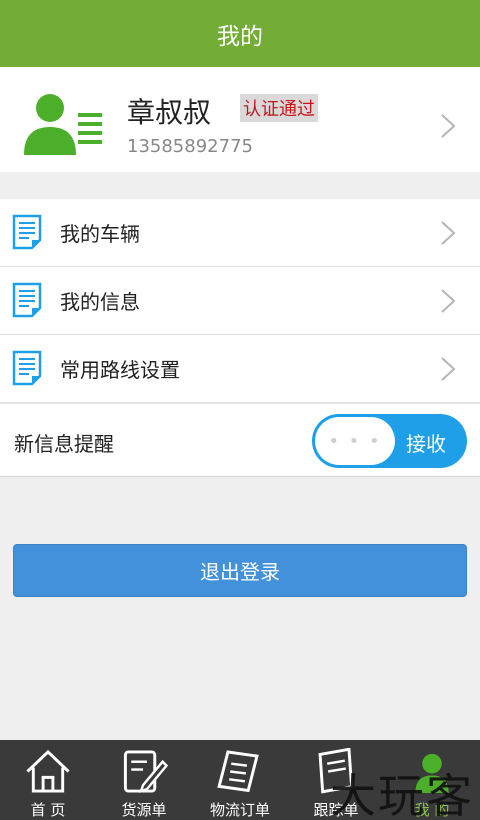  What do you see at coordinates (48, 810) in the screenshot?
I see `tab-label: 首 页` at bounding box center [48, 810].